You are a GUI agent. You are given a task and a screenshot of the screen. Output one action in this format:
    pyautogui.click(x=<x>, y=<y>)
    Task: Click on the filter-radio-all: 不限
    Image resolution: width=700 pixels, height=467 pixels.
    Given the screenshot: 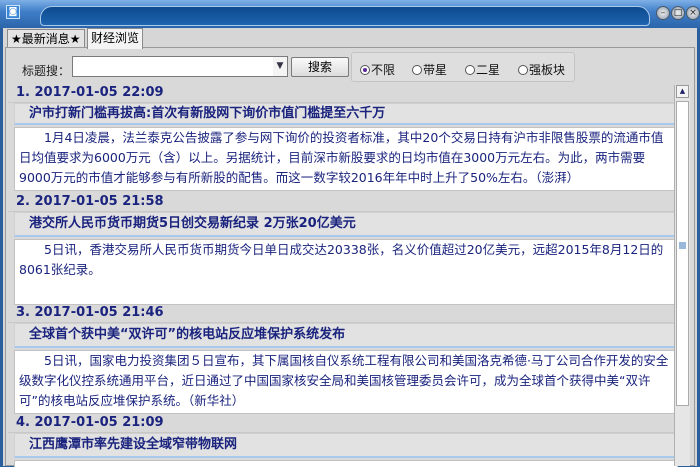 What is the action you would take?
    pyautogui.click(x=377, y=69)
    